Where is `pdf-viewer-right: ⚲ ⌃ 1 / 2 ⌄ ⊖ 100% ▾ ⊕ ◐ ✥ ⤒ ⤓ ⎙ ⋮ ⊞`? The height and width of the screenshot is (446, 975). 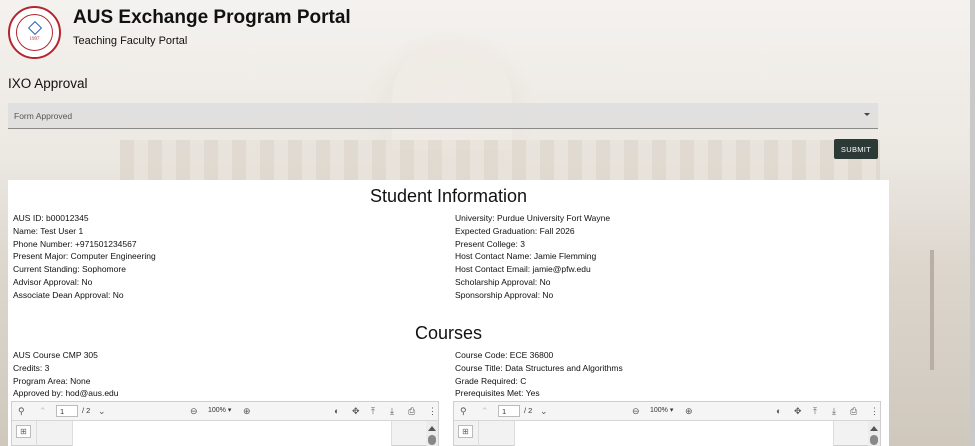
pdf-viewer-right: ⚲ ⌃ 1 / 2 ⌄ ⊖ 100% ▾ ⊕ ◐ ✥ ⤒ ⤓ ⎙ ⋮ ⊞ is located at coordinates (667, 423).